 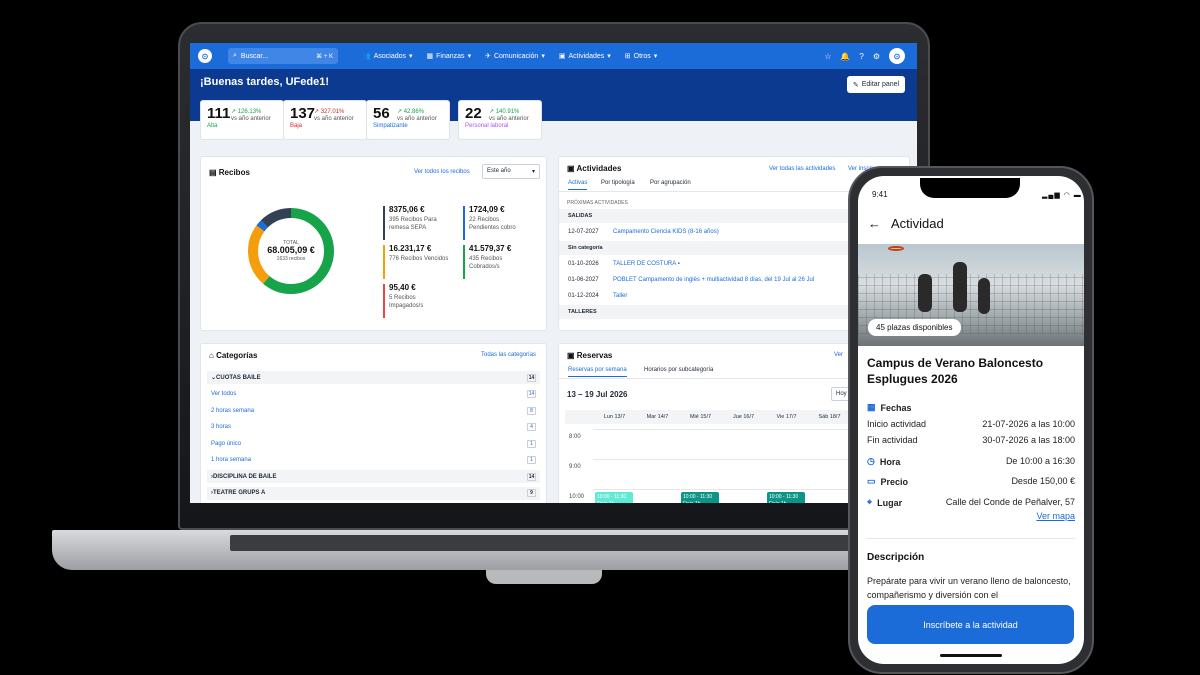 What do you see at coordinates (373, 394) in the screenshot?
I see `category-row: Ver todos 14` at bounding box center [373, 394].